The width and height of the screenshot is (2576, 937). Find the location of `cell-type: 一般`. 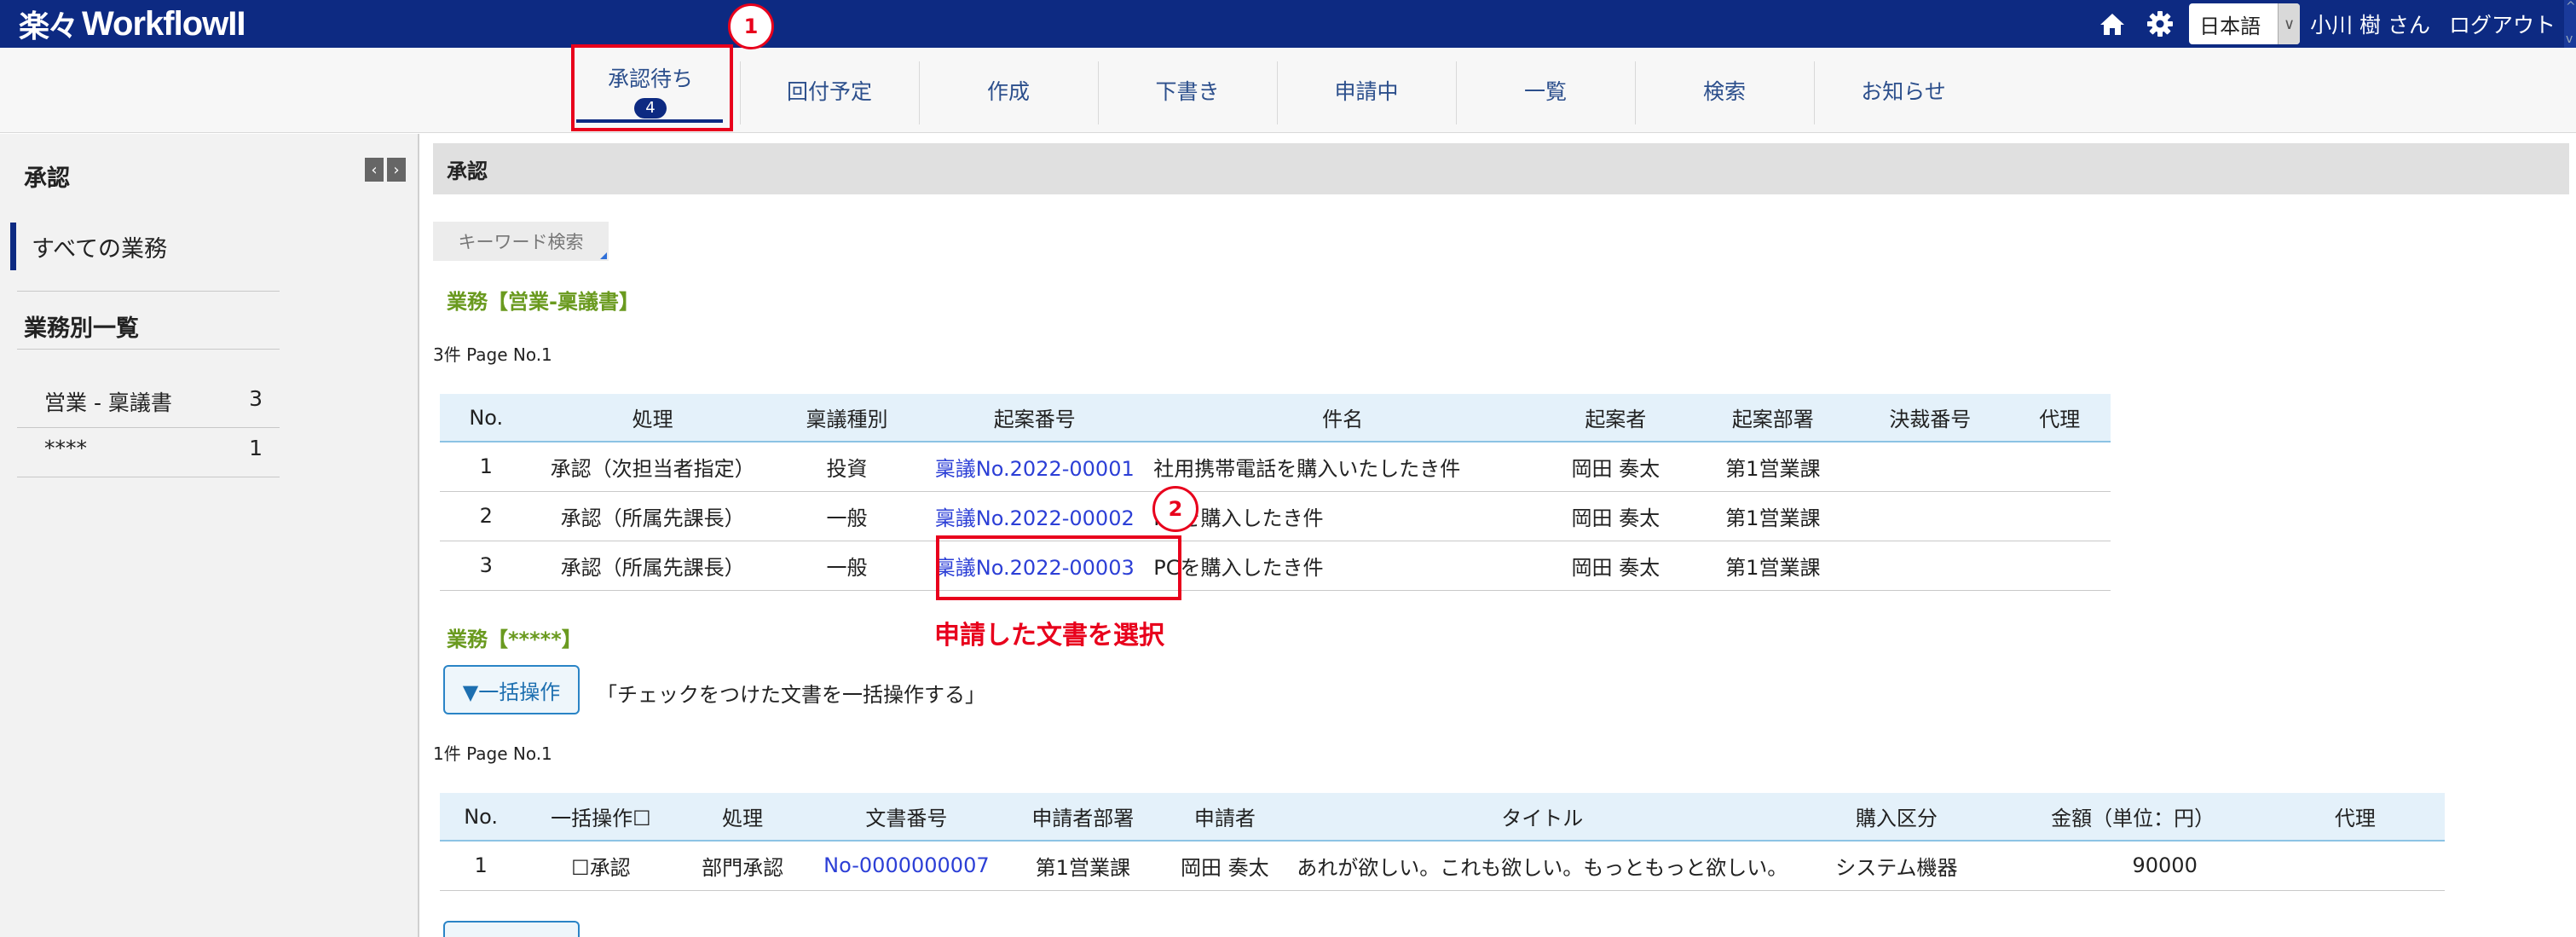

cell-type: 一般 is located at coordinates (846, 516).